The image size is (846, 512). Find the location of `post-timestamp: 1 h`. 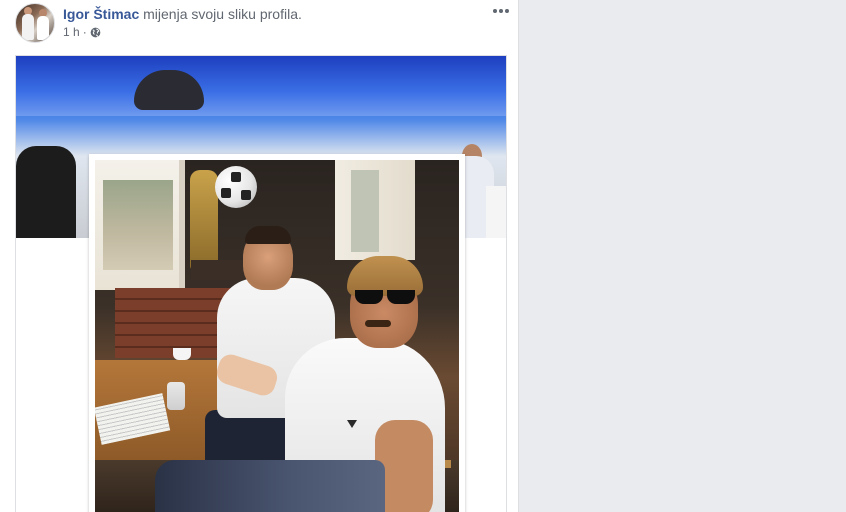

post-timestamp: 1 h is located at coordinates (71, 32).